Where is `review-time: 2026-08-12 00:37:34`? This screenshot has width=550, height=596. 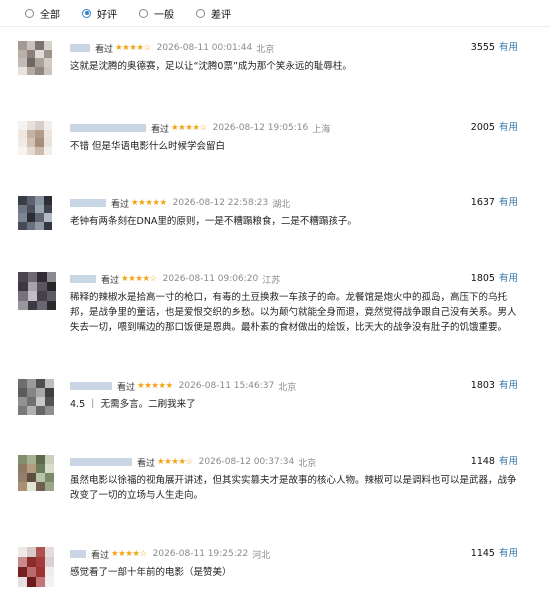
review-time: 2026-08-12 00:37:34 is located at coordinates (246, 462).